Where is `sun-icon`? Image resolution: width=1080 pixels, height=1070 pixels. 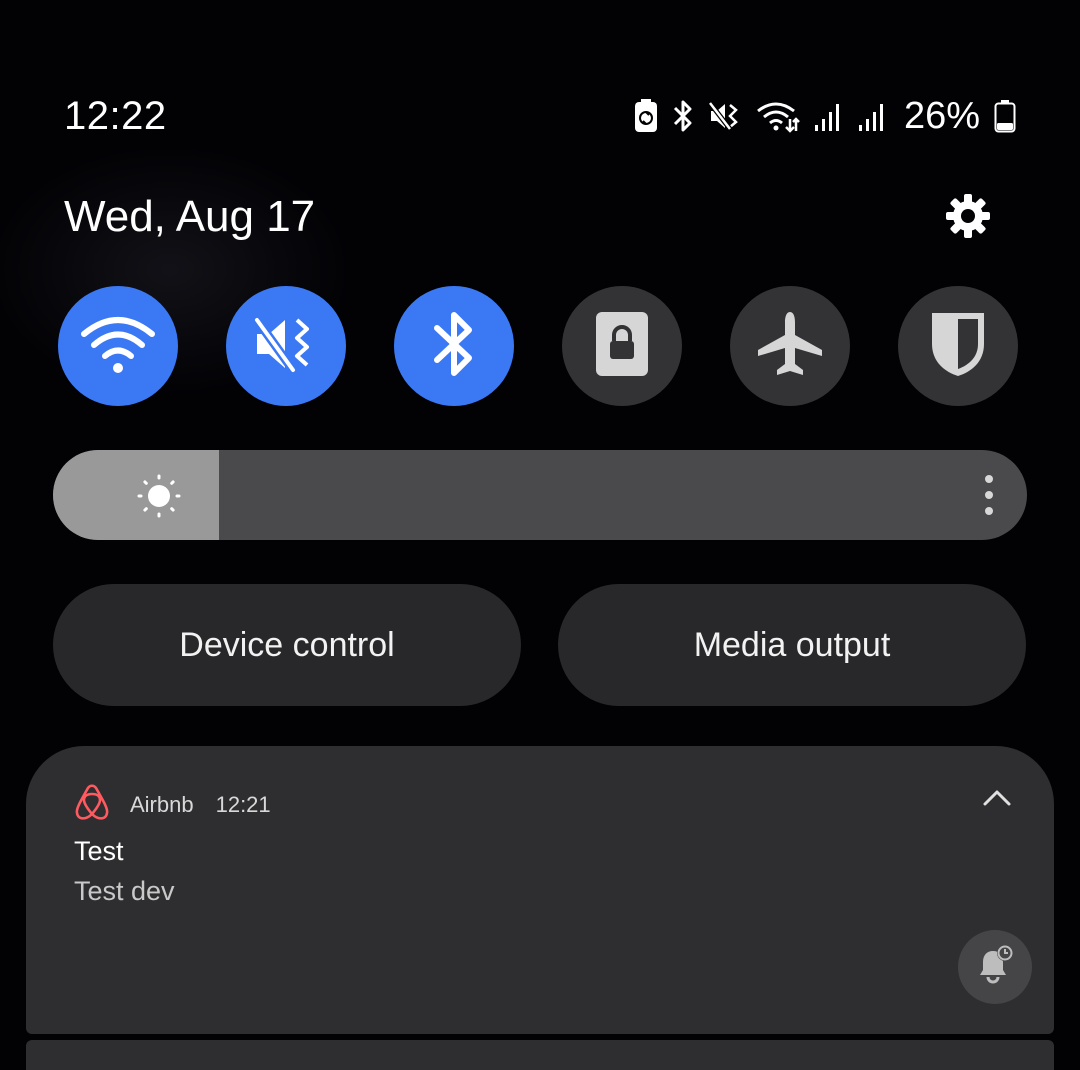 sun-icon is located at coordinates (159, 498).